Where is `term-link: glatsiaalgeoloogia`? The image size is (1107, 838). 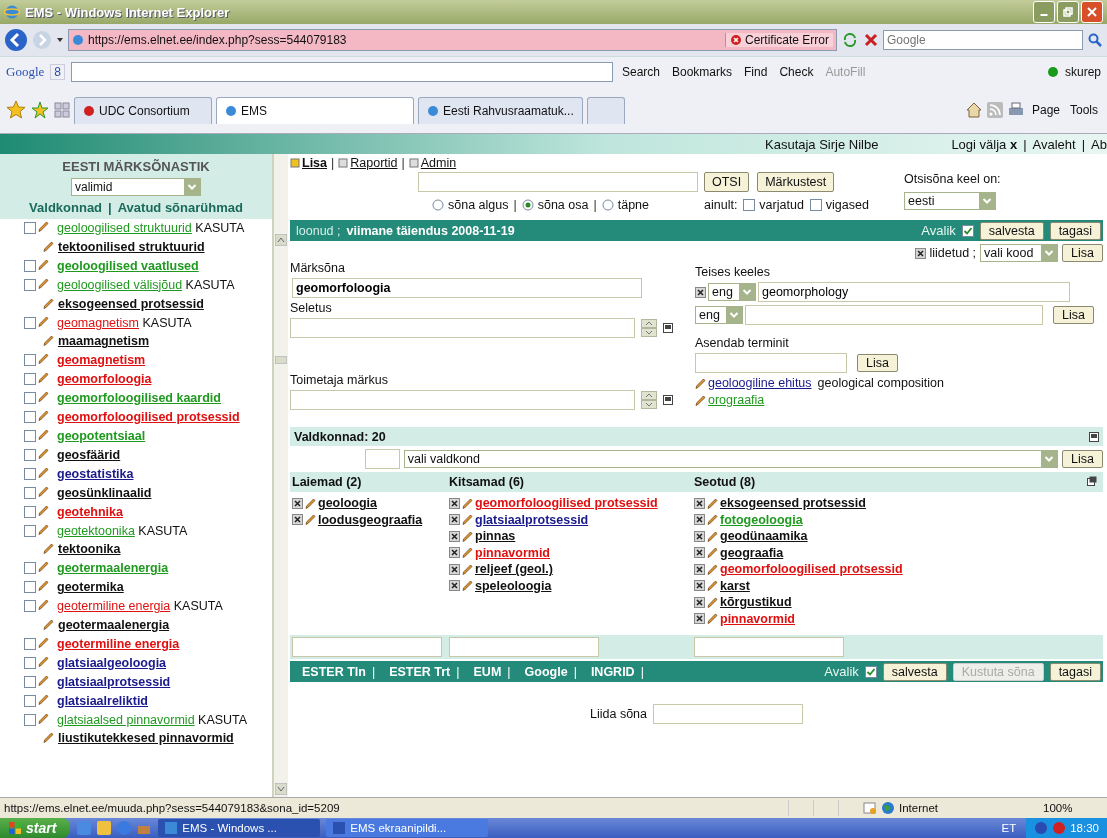
term-link: glatsiaalgeoloogia is located at coordinates (112, 662).